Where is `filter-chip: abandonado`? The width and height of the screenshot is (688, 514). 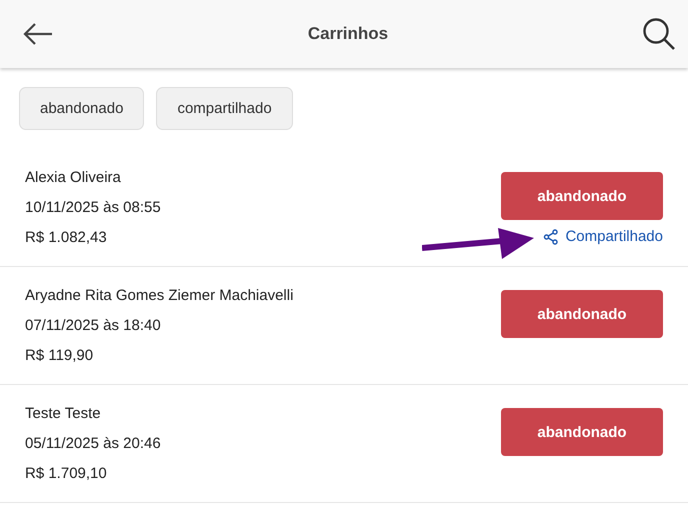 filter-chip: abandonado is located at coordinates (81, 108).